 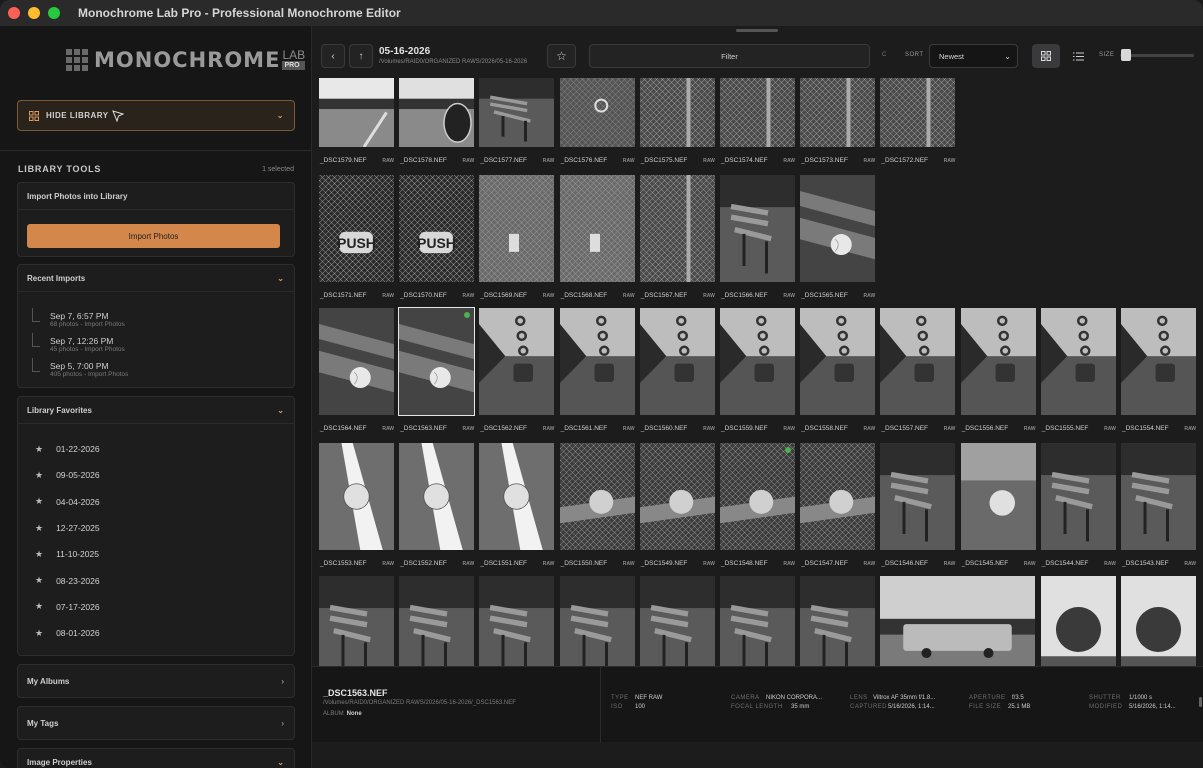 What do you see at coordinates (677, 121) in the screenshot?
I see `photo-tile: _DSC1575.NEF RAW` at bounding box center [677, 121].